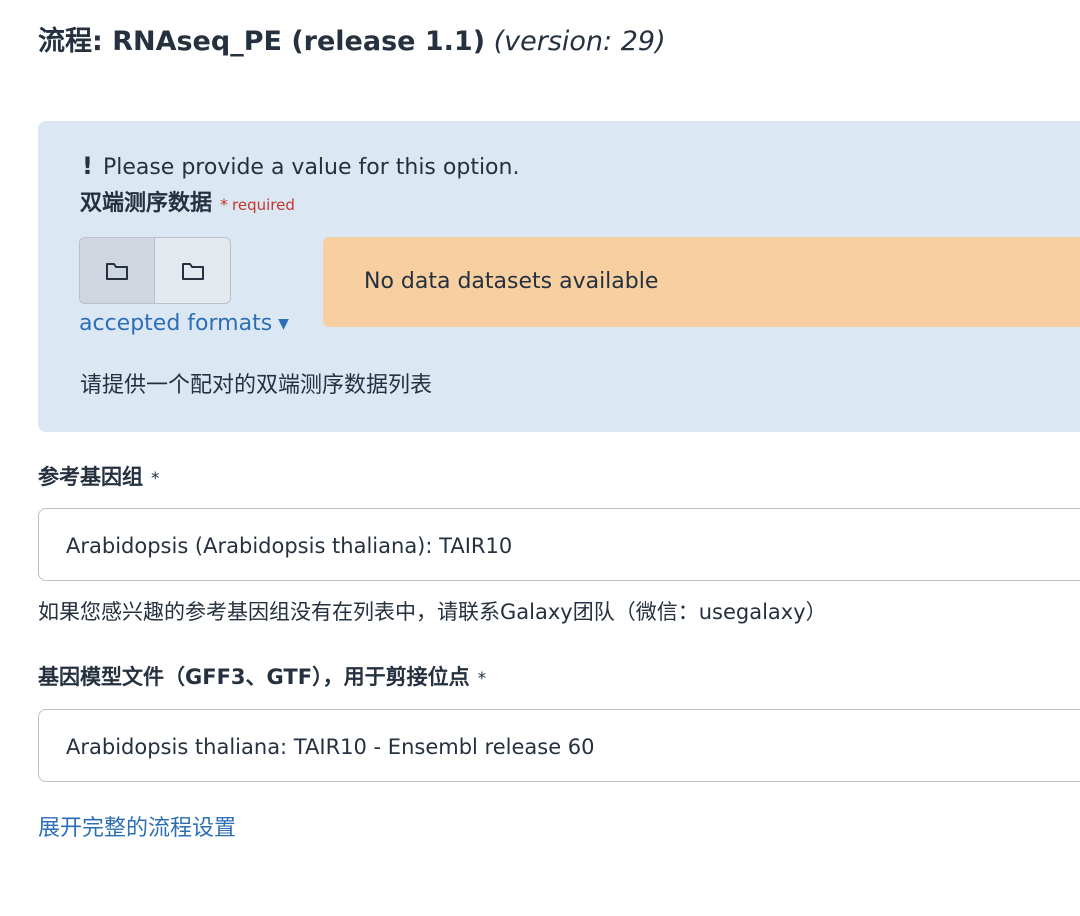 Image resolution: width=1080 pixels, height=916 pixels. I want to click on empty-datasets-message: No data datasets available, so click(511, 281).